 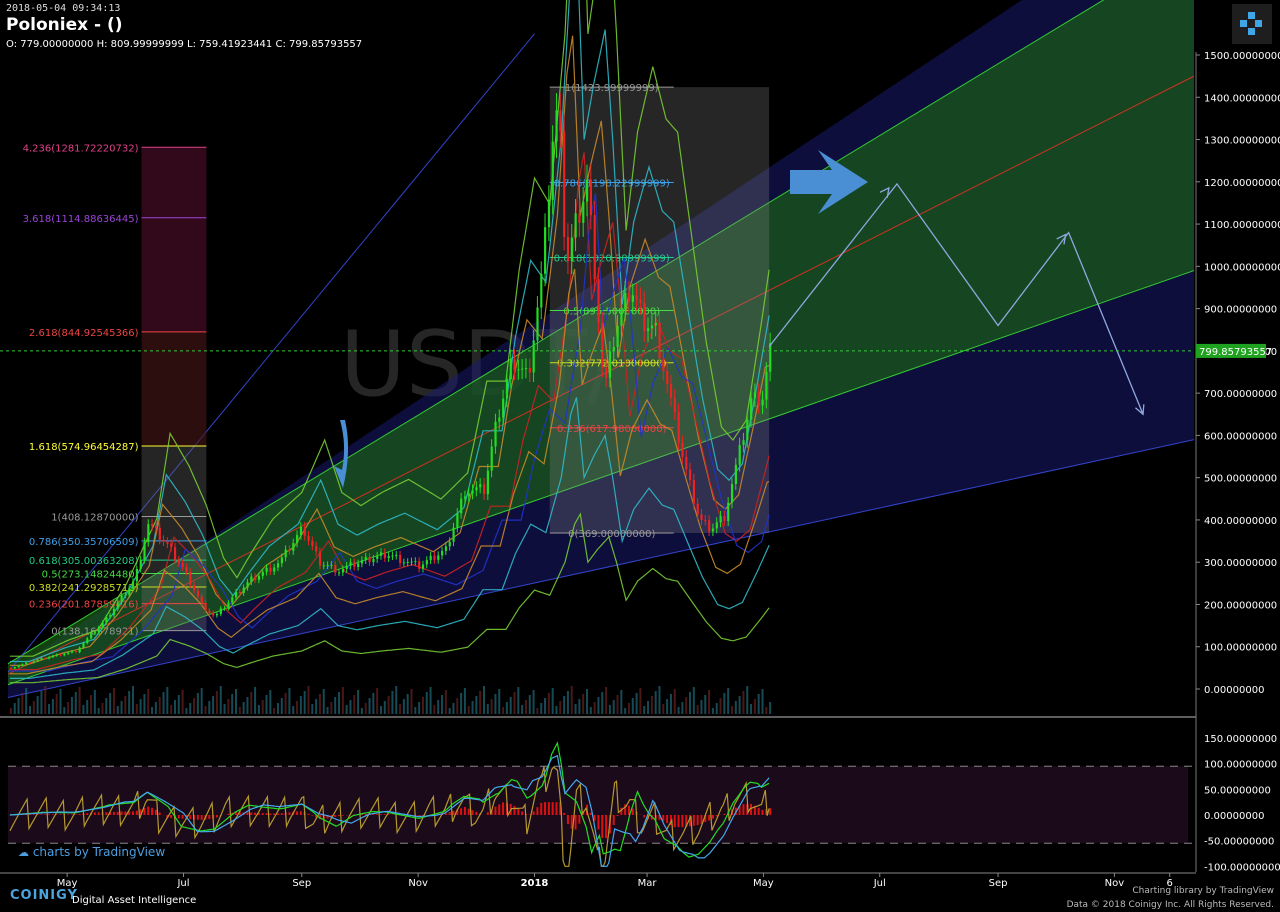 I want to click on page-title: Poloniex - (), so click(x=64, y=25).